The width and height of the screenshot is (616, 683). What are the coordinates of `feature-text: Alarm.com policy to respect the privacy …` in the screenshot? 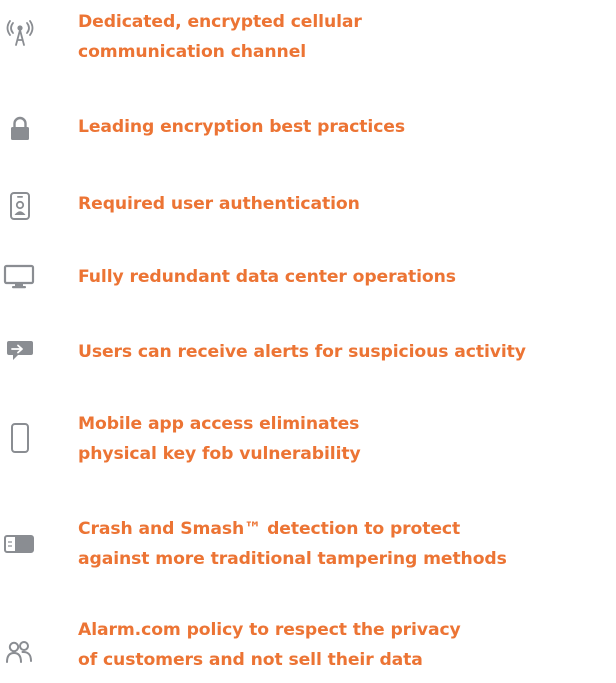 It's located at (347, 645).